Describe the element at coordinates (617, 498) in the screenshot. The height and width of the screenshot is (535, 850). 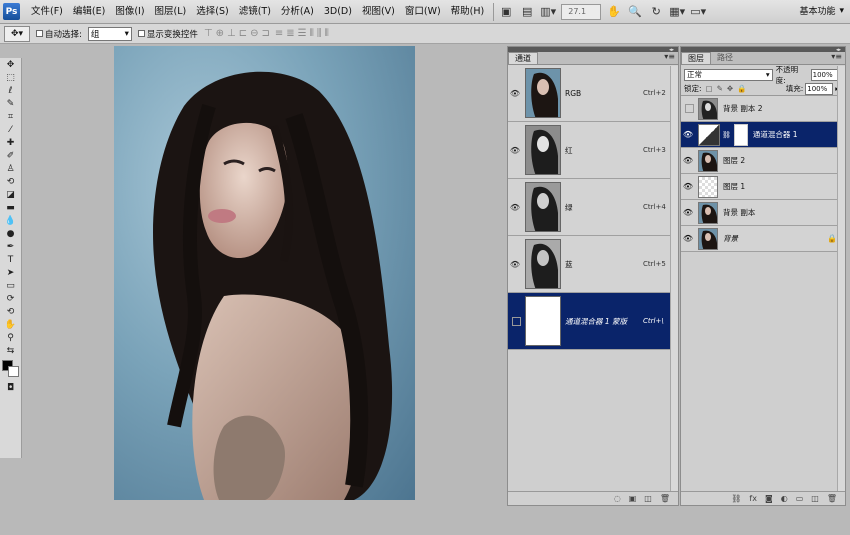
I see `load-selection-icon: ◌` at that location.